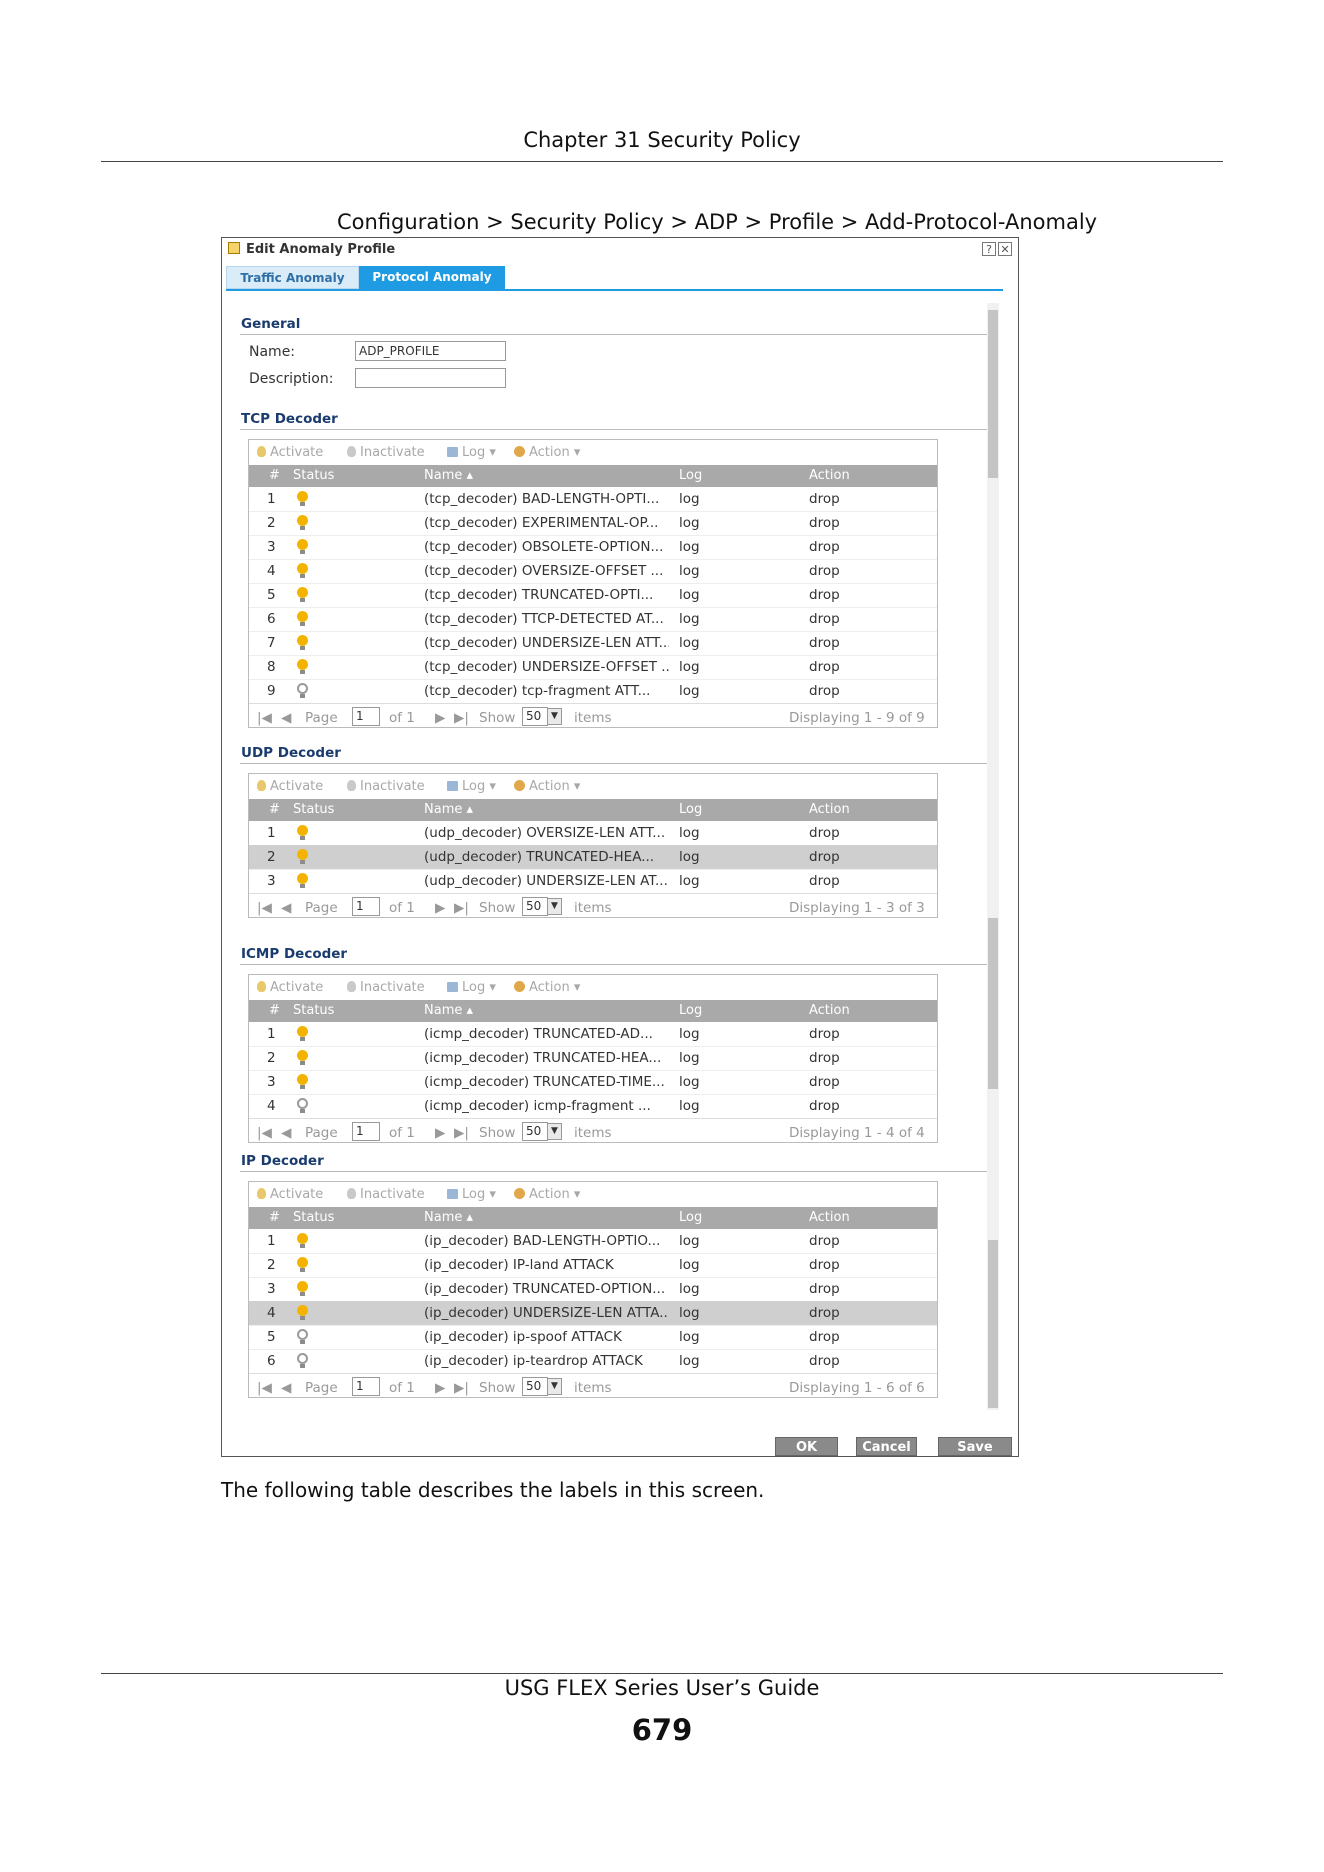 This screenshot has height=1872, width=1324. Describe the element at coordinates (593, 1034) in the screenshot. I see `table-row: 1 (icmp_decoder) TRUNCATED-AD... log drop` at that location.